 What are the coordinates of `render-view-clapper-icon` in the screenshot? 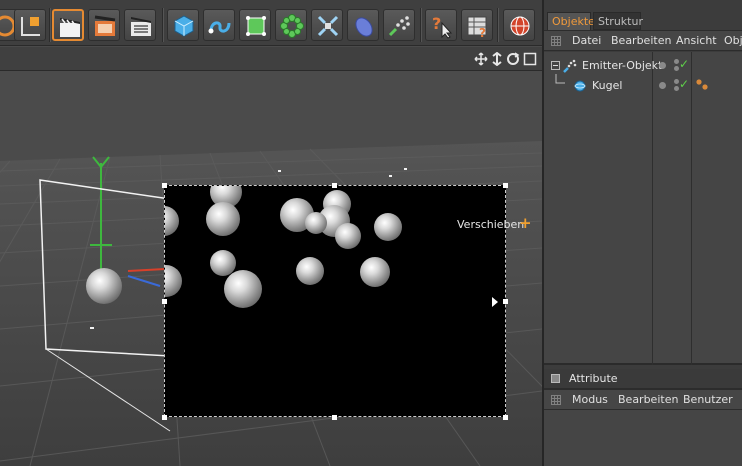 It's located at (68, 25).